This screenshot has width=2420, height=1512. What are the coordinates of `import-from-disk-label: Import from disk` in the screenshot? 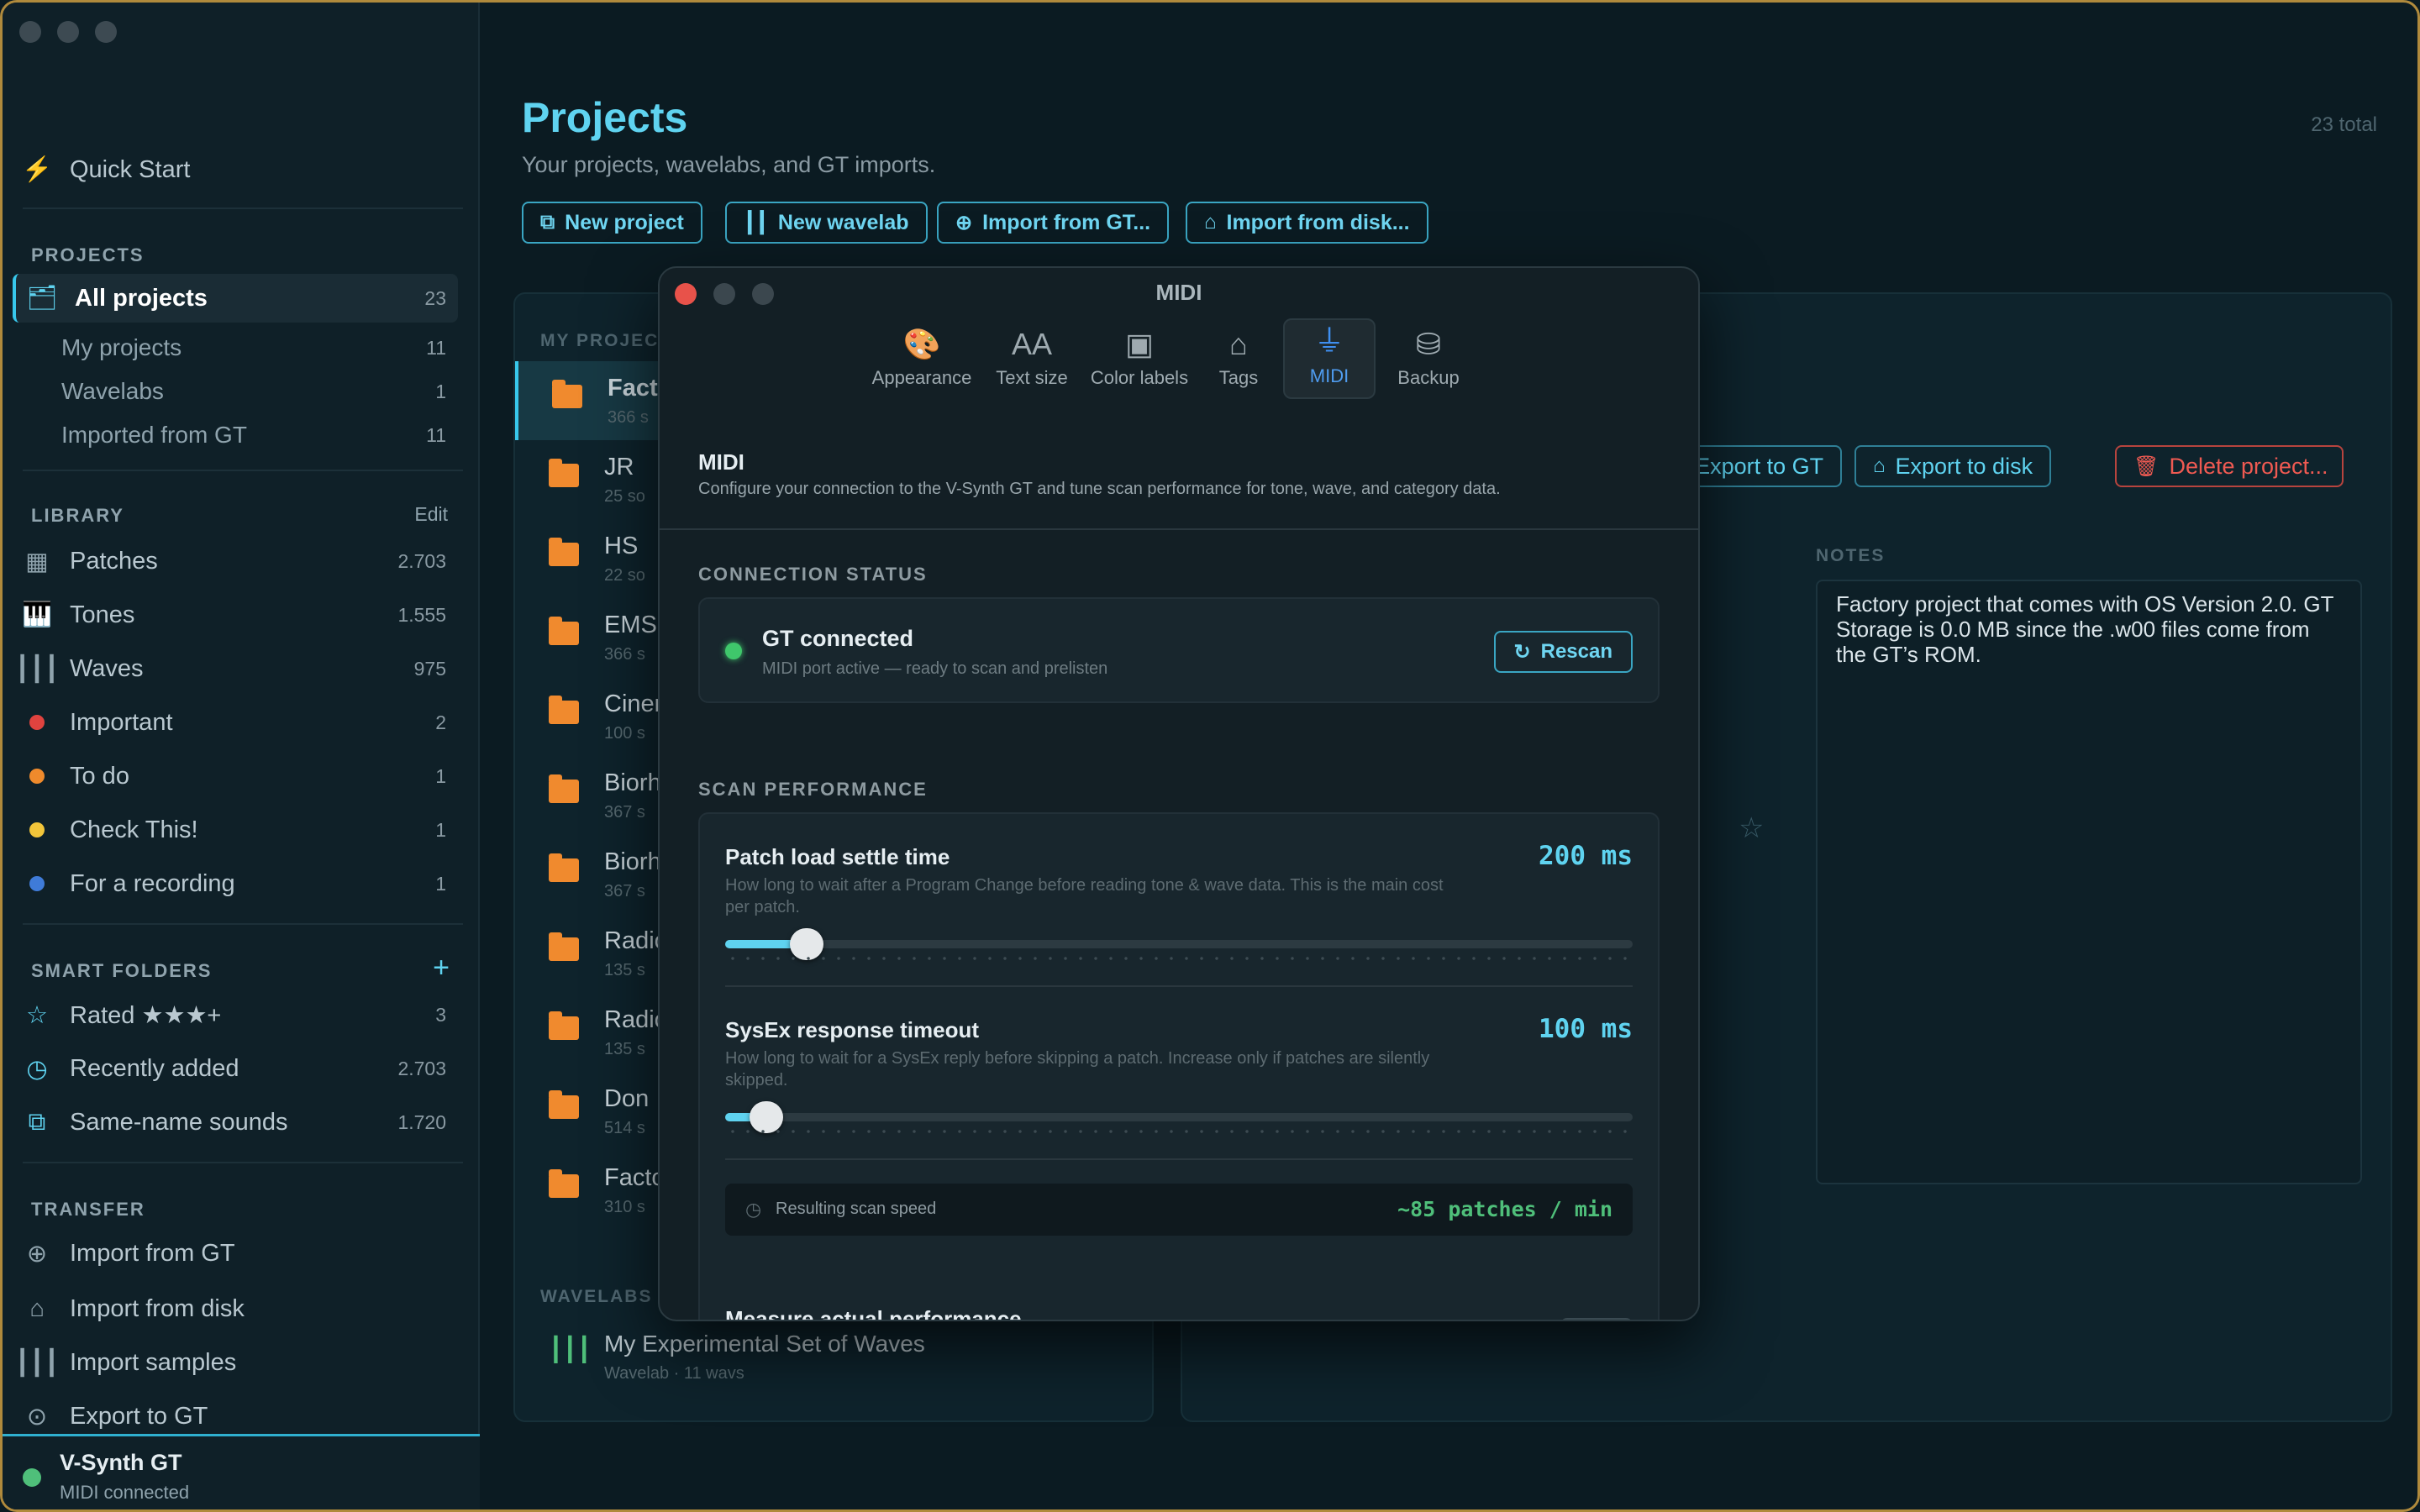 It's located at (157, 1308).